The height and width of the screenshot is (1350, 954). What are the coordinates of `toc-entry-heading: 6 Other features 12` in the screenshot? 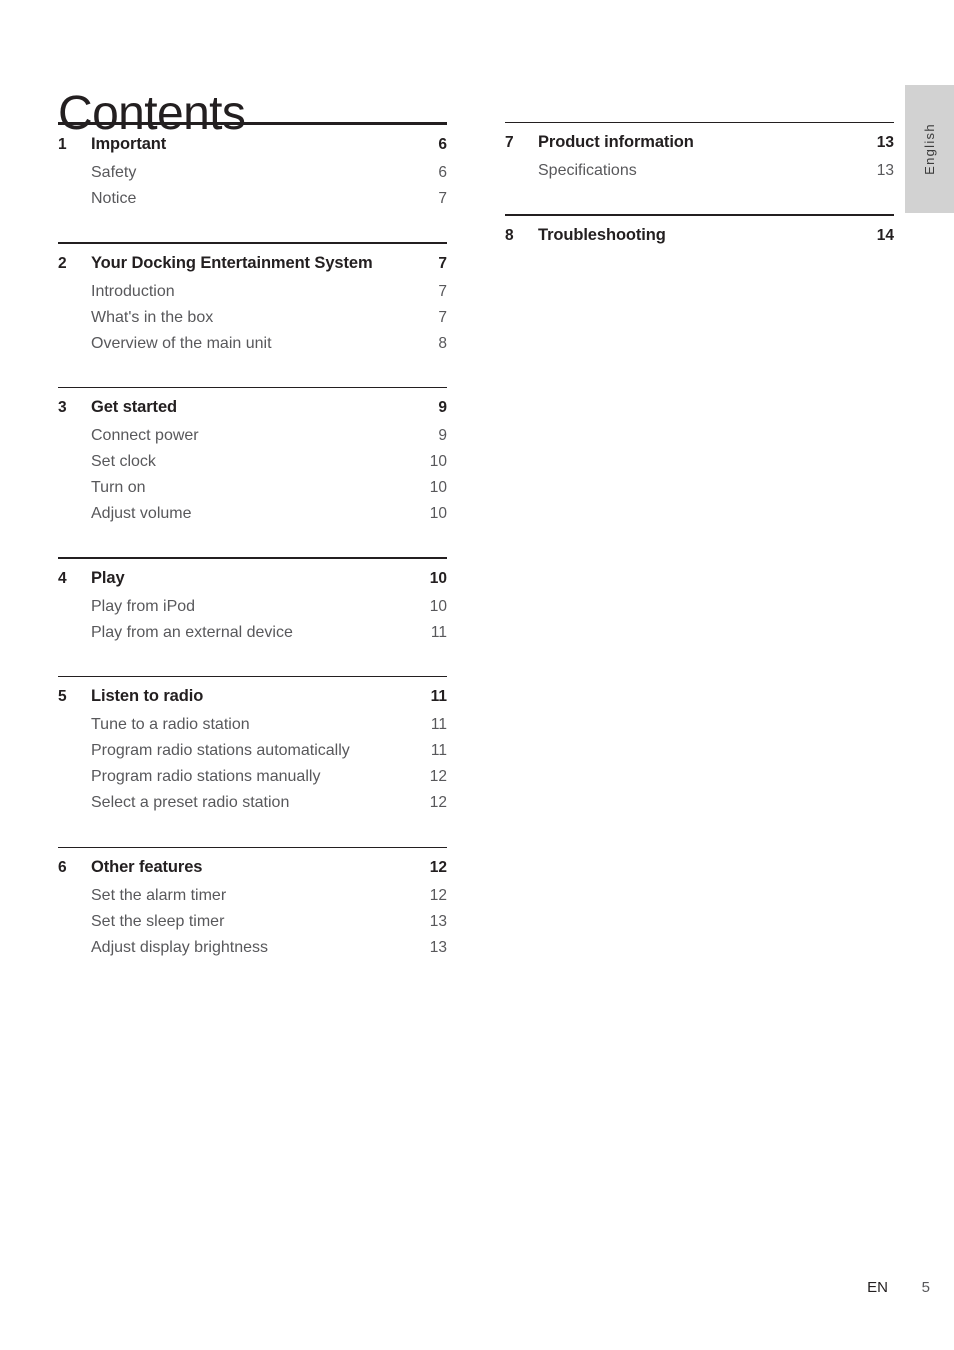 It's located at (252, 868).